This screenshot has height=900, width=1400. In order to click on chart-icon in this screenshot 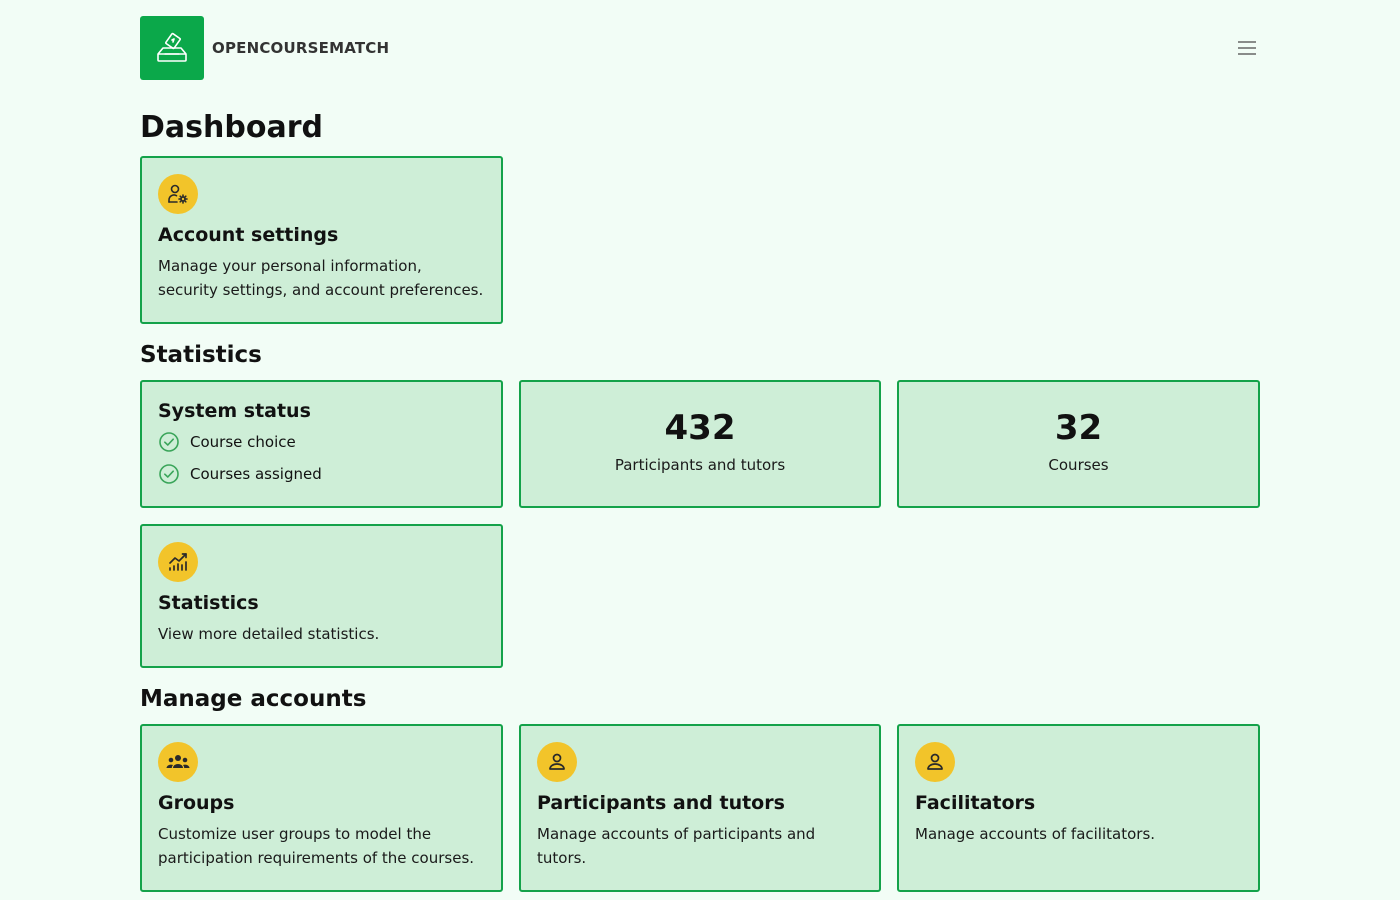, I will do `click(178, 562)`.